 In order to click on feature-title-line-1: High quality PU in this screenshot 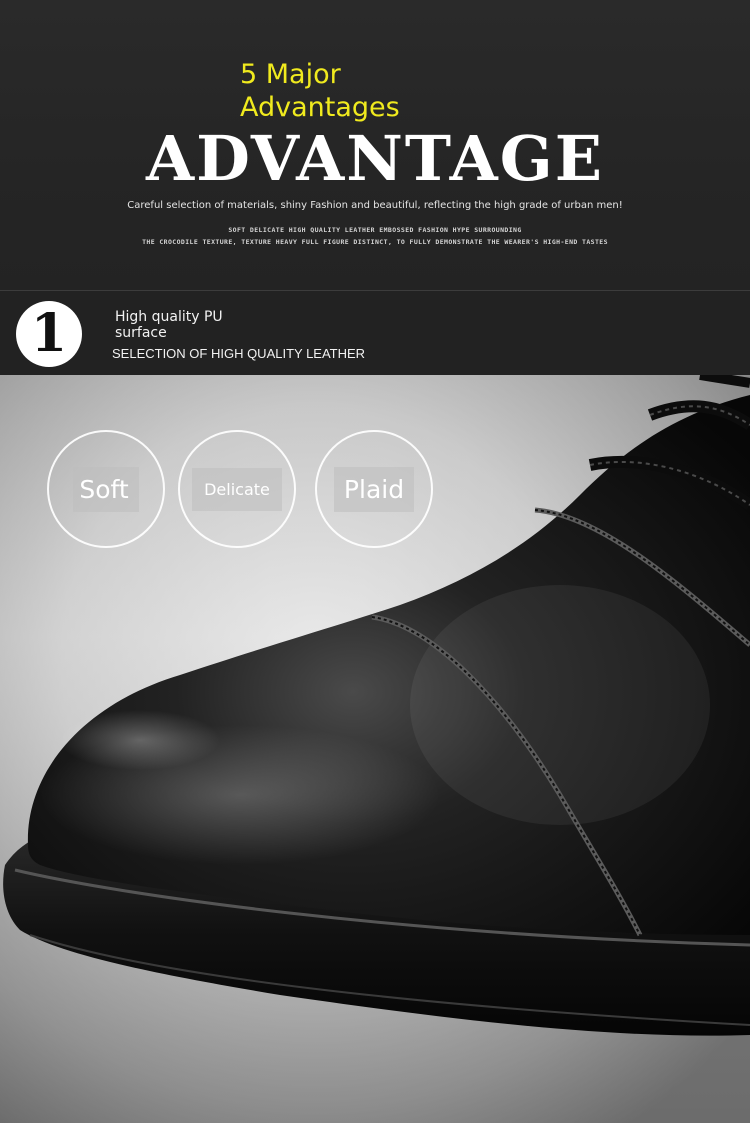, I will do `click(169, 317)`.